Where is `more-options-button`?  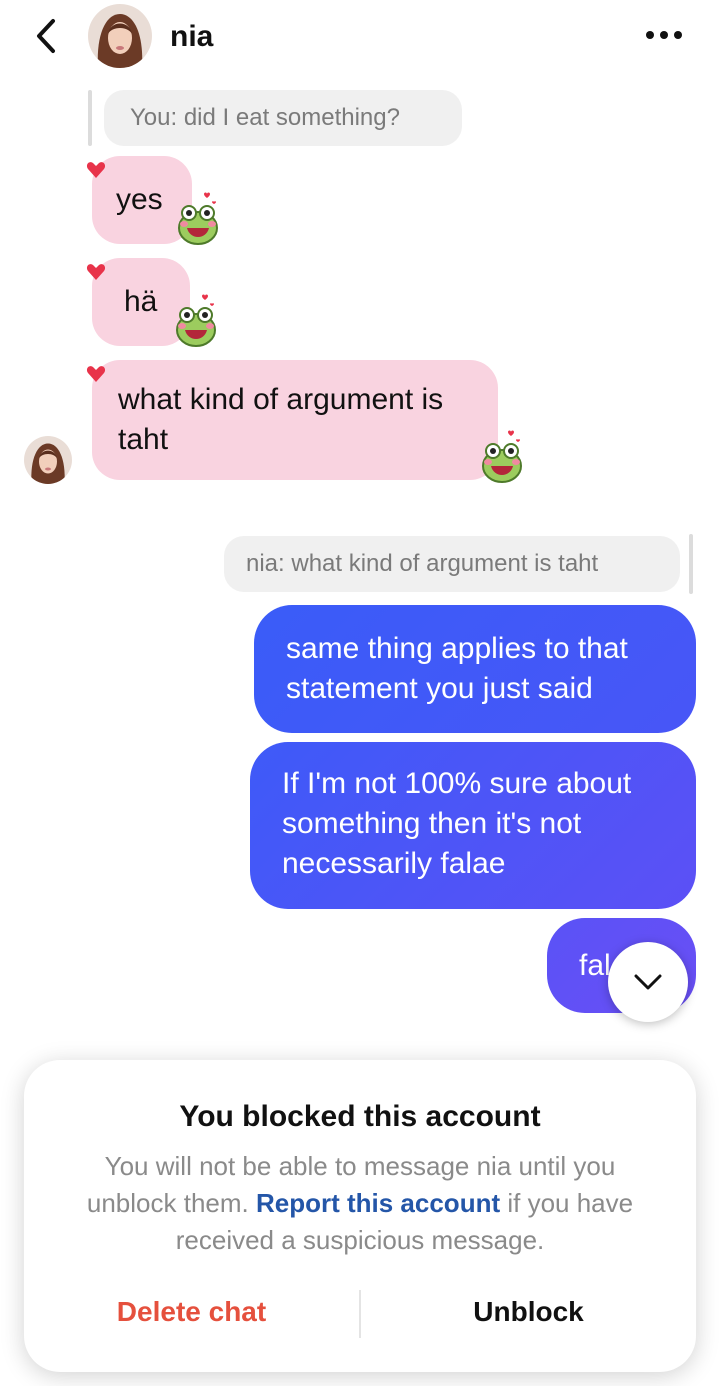 more-options-button is located at coordinates (664, 35).